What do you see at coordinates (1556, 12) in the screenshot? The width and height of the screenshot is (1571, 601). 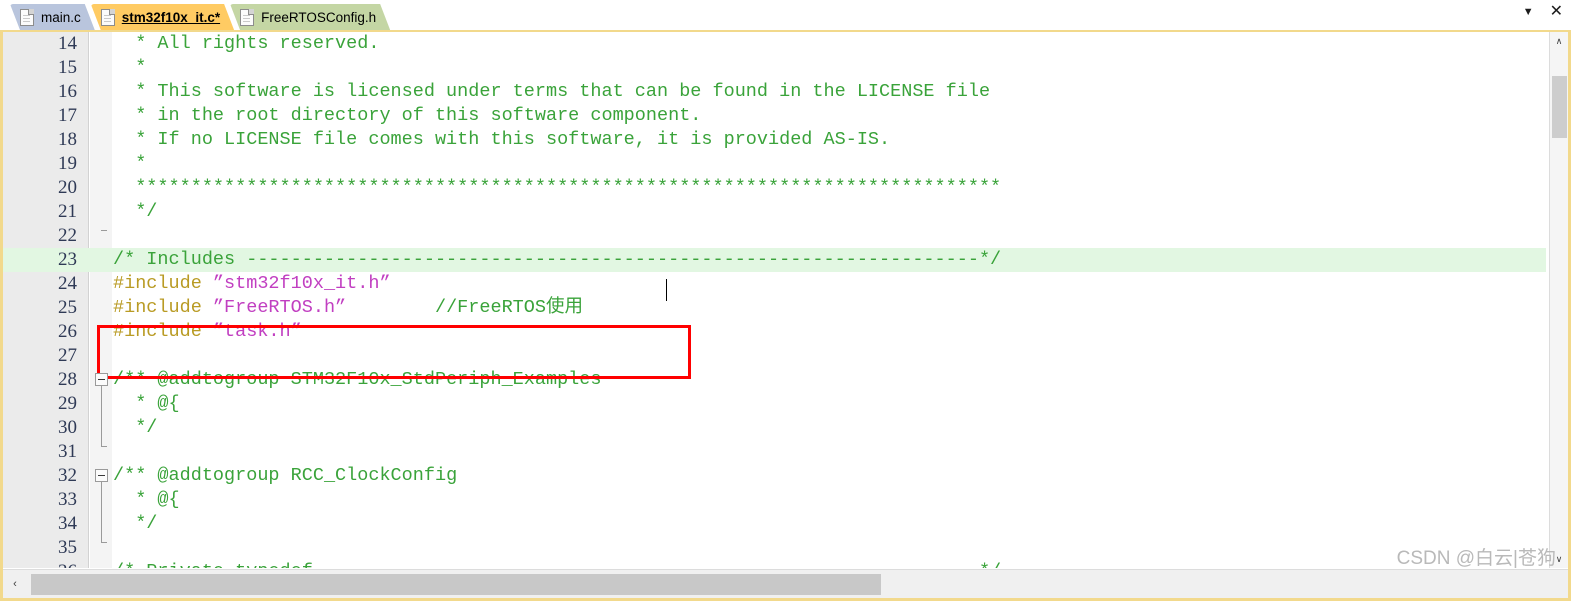 I see `close-icon: ✕` at bounding box center [1556, 12].